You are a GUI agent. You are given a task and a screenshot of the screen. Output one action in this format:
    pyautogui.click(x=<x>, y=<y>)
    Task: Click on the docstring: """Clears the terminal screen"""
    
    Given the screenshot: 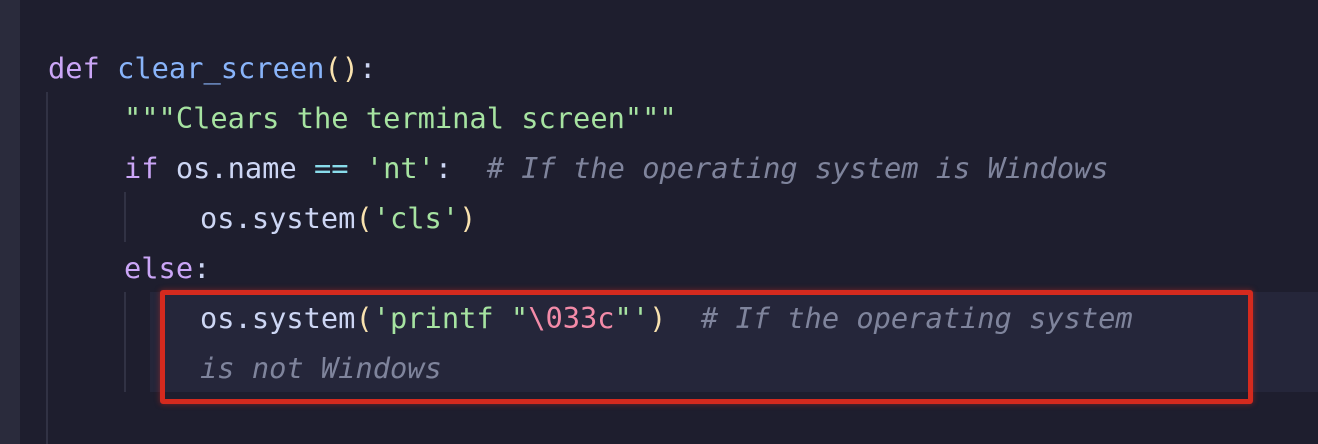 What is the action you would take?
    pyautogui.click(x=400, y=118)
    